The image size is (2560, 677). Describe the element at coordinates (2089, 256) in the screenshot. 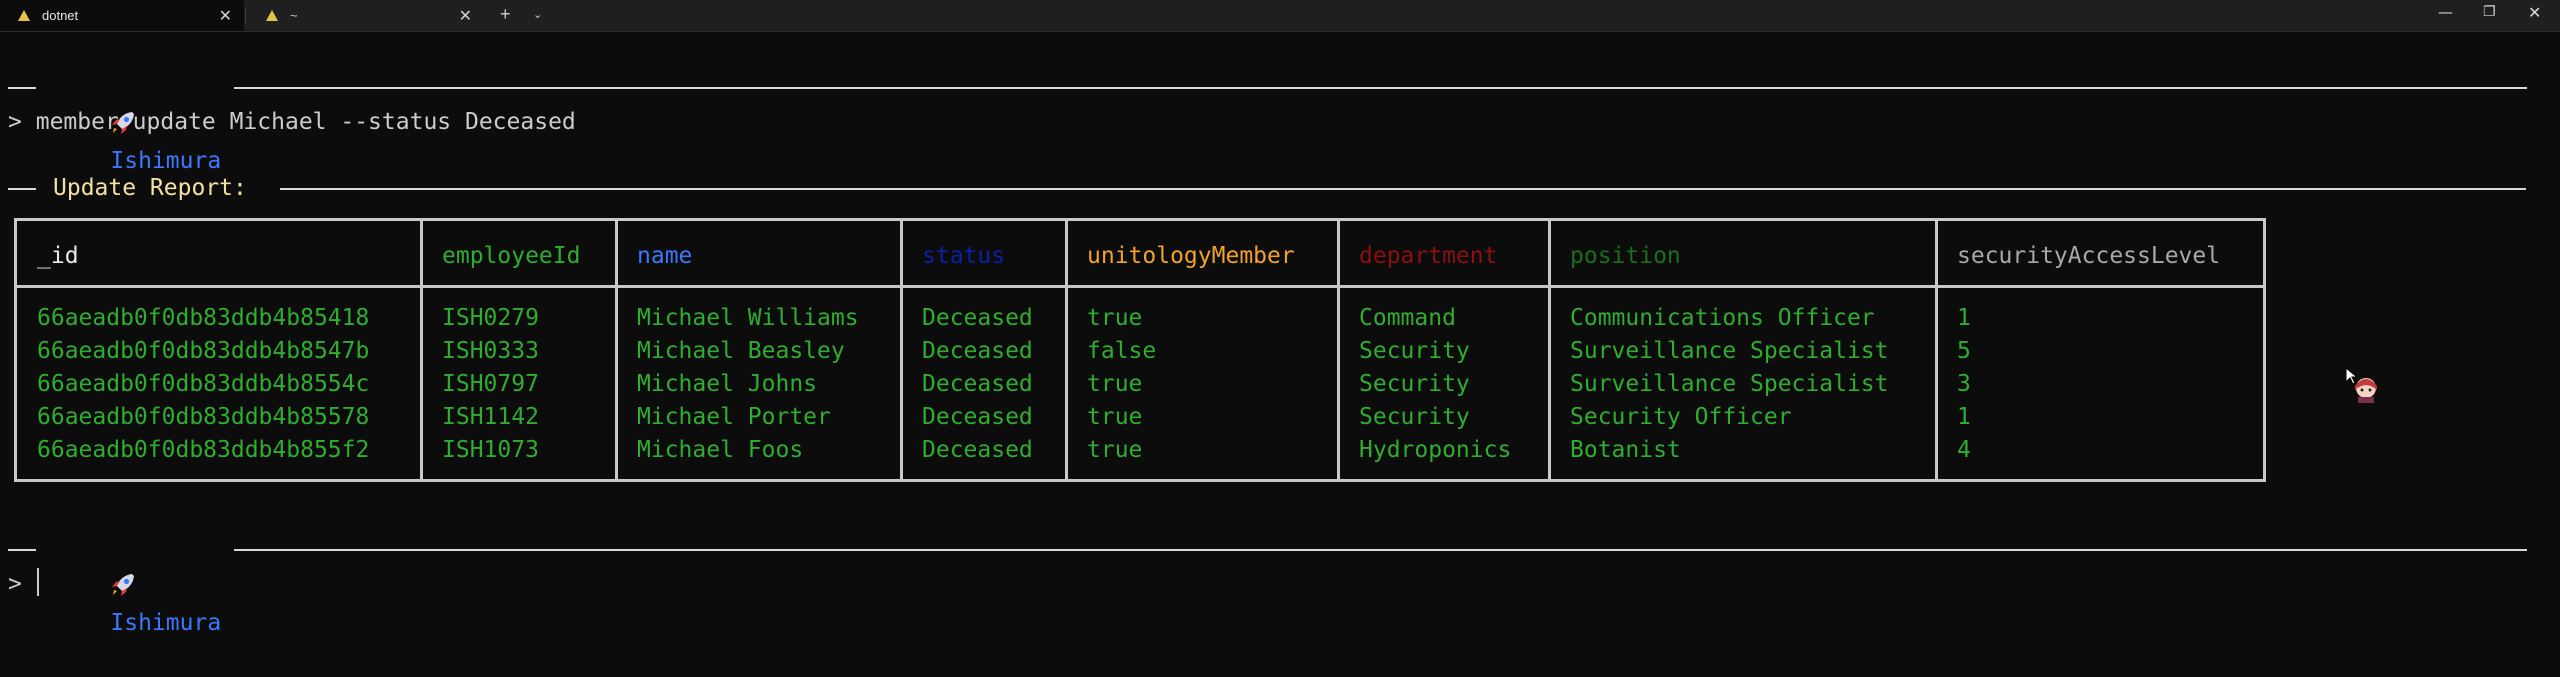

I see `column-header-security-access-level: securityAccessLevel` at that location.